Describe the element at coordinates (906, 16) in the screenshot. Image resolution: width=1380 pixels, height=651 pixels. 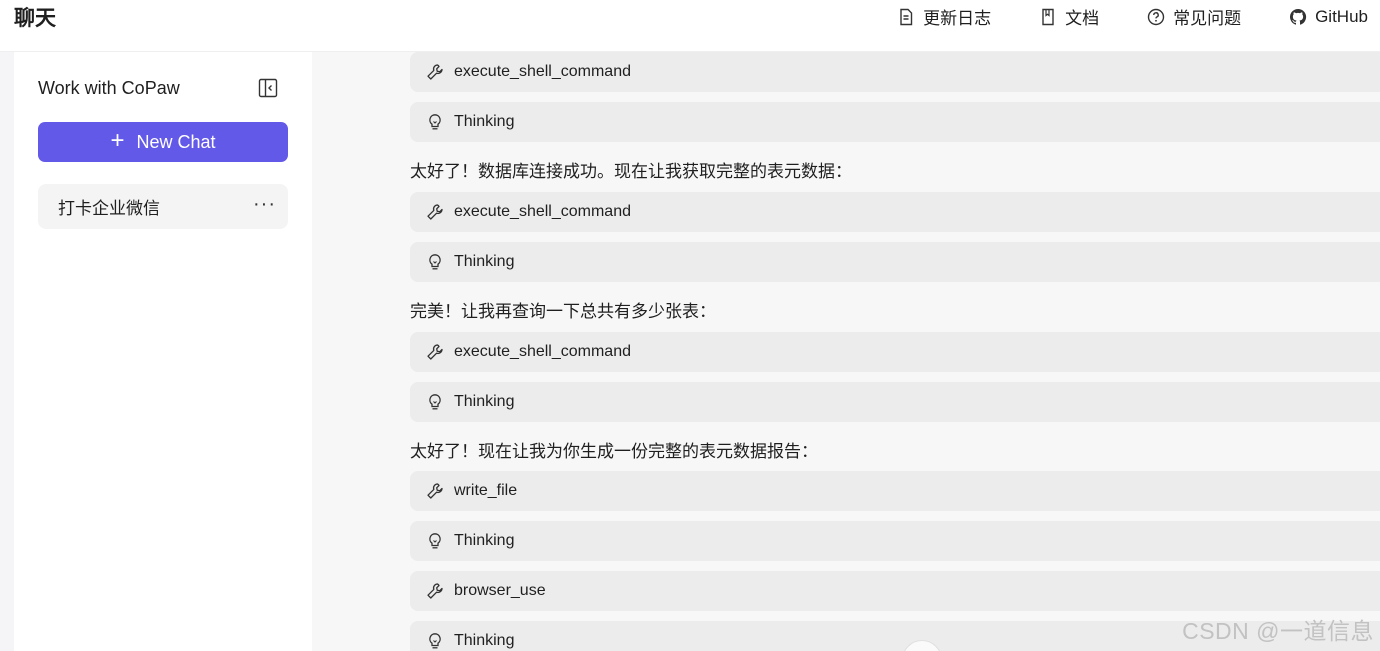
I see `file-text-icon` at that location.